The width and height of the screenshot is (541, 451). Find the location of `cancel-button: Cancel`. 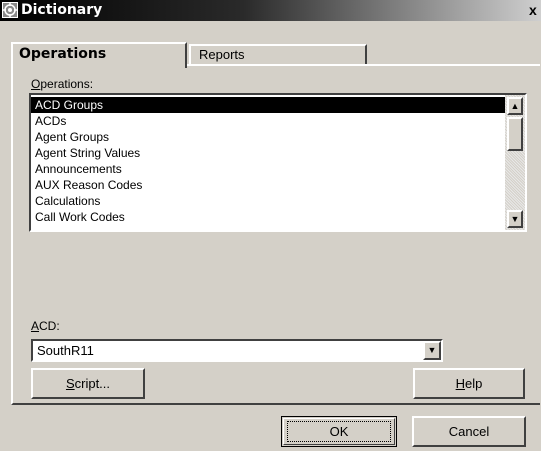

cancel-button: Cancel is located at coordinates (469, 431).